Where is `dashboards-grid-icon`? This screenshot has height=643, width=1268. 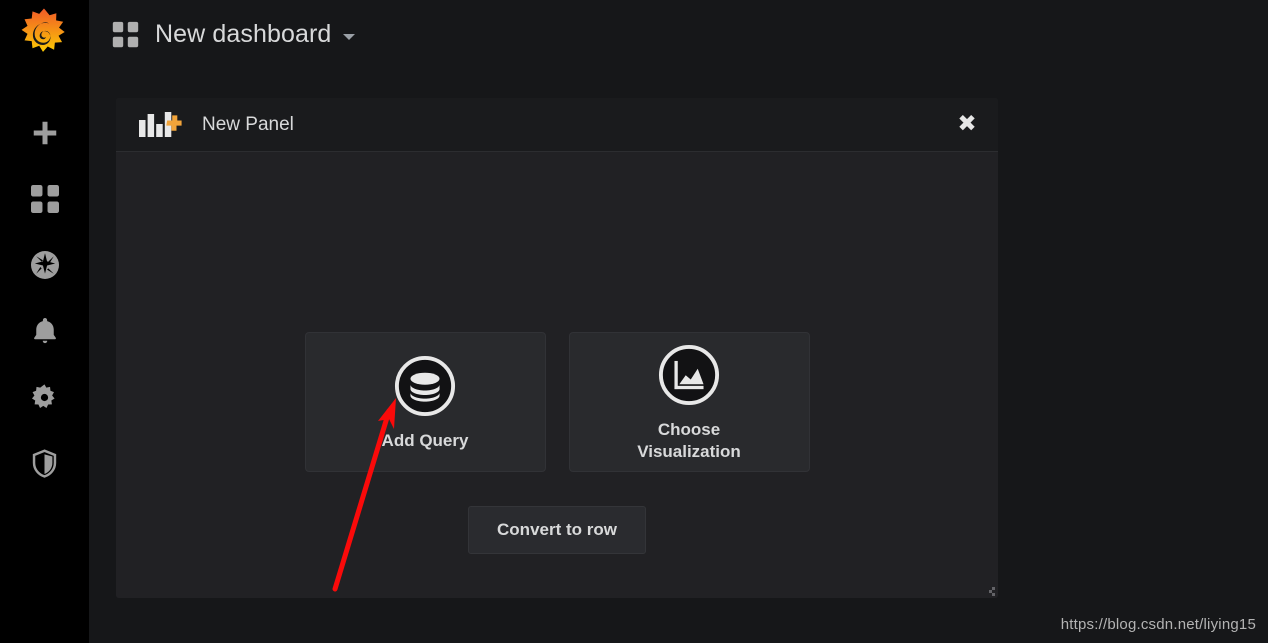 dashboards-grid-icon is located at coordinates (45, 199).